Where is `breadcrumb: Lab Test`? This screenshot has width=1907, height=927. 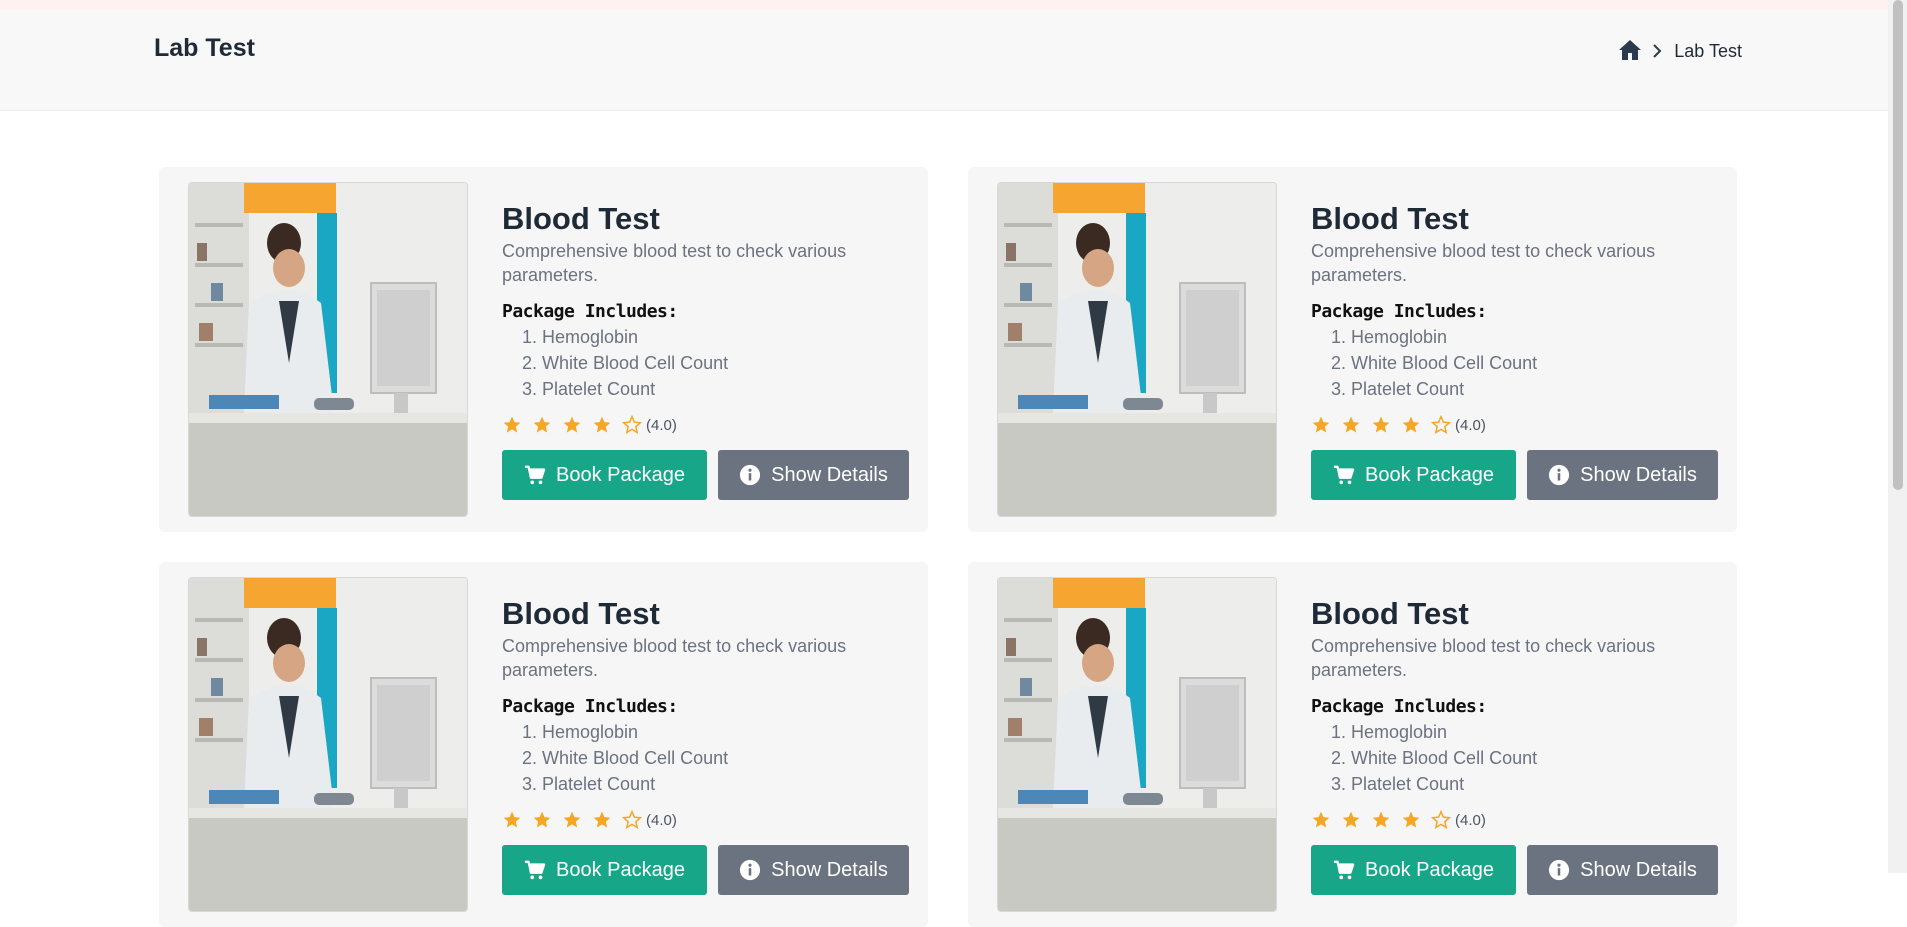
breadcrumb: Lab Test is located at coordinates (1680, 51).